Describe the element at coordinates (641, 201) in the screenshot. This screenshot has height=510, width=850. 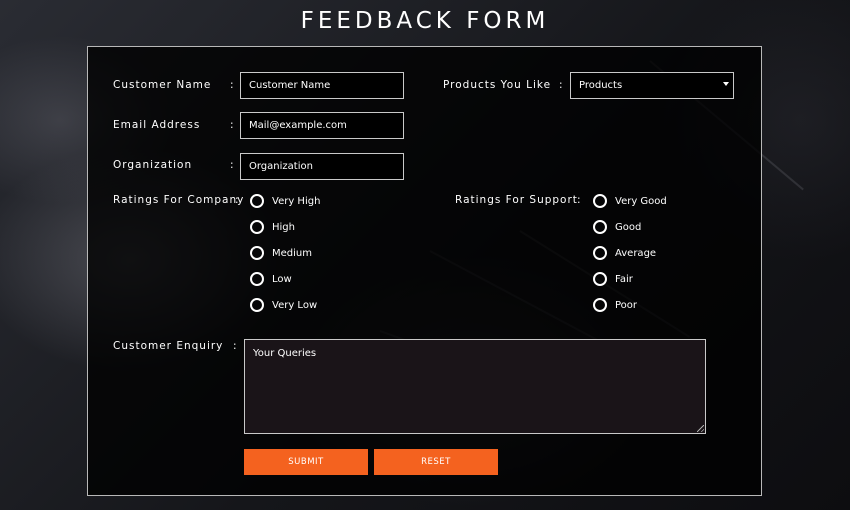
I see `support-rating-option-label: Very Good` at that location.